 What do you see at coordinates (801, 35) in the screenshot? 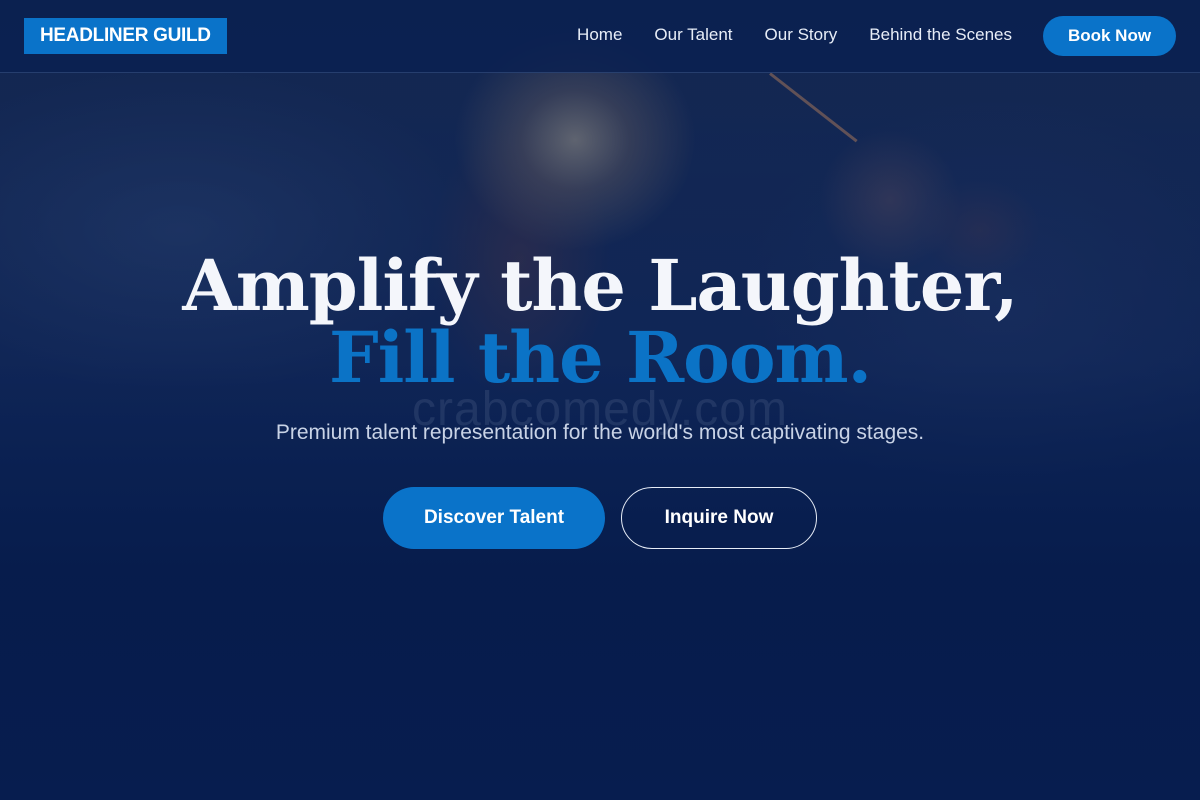
I see `nav-link-our-story: Our Story` at bounding box center [801, 35].